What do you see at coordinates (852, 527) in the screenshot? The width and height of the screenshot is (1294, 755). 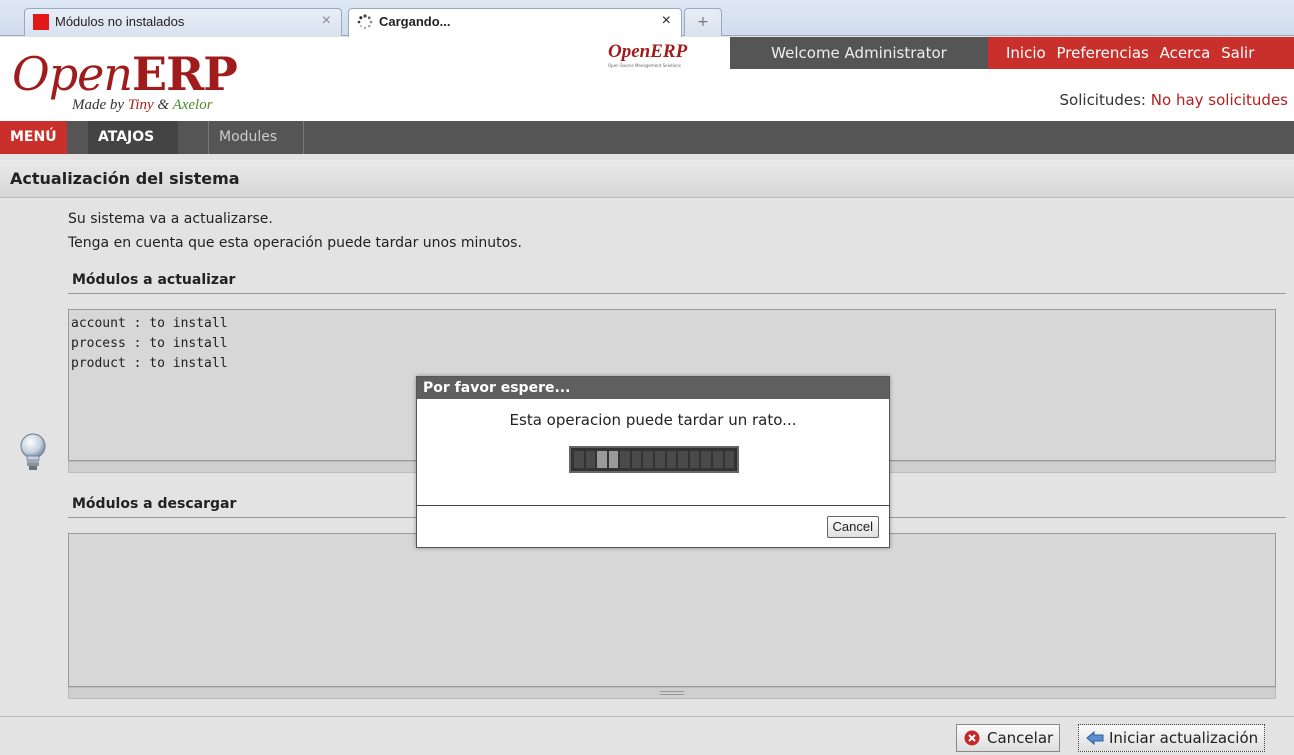 I see `dialog-cancel-button: Cancel` at bounding box center [852, 527].